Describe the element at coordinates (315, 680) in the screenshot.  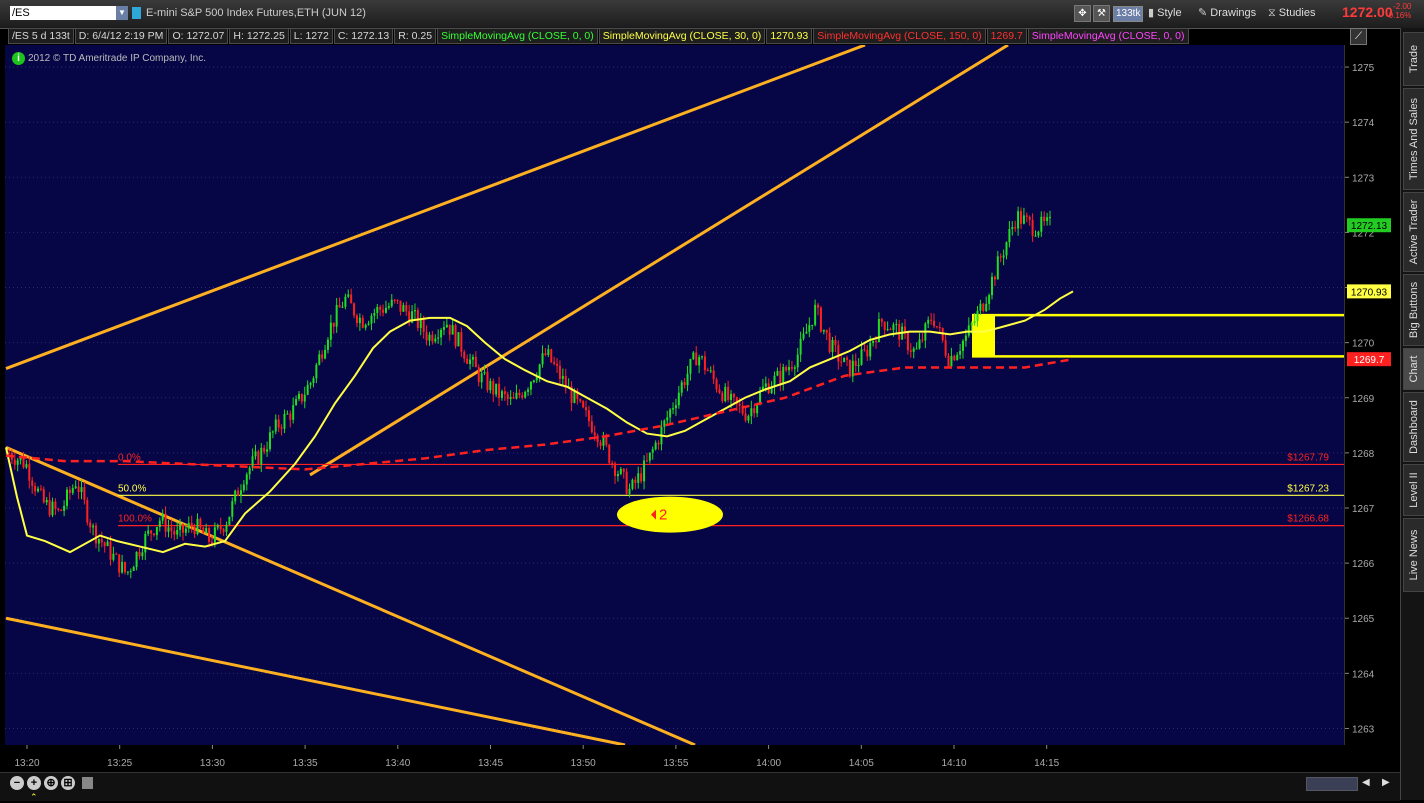
I see `trendline` at that location.